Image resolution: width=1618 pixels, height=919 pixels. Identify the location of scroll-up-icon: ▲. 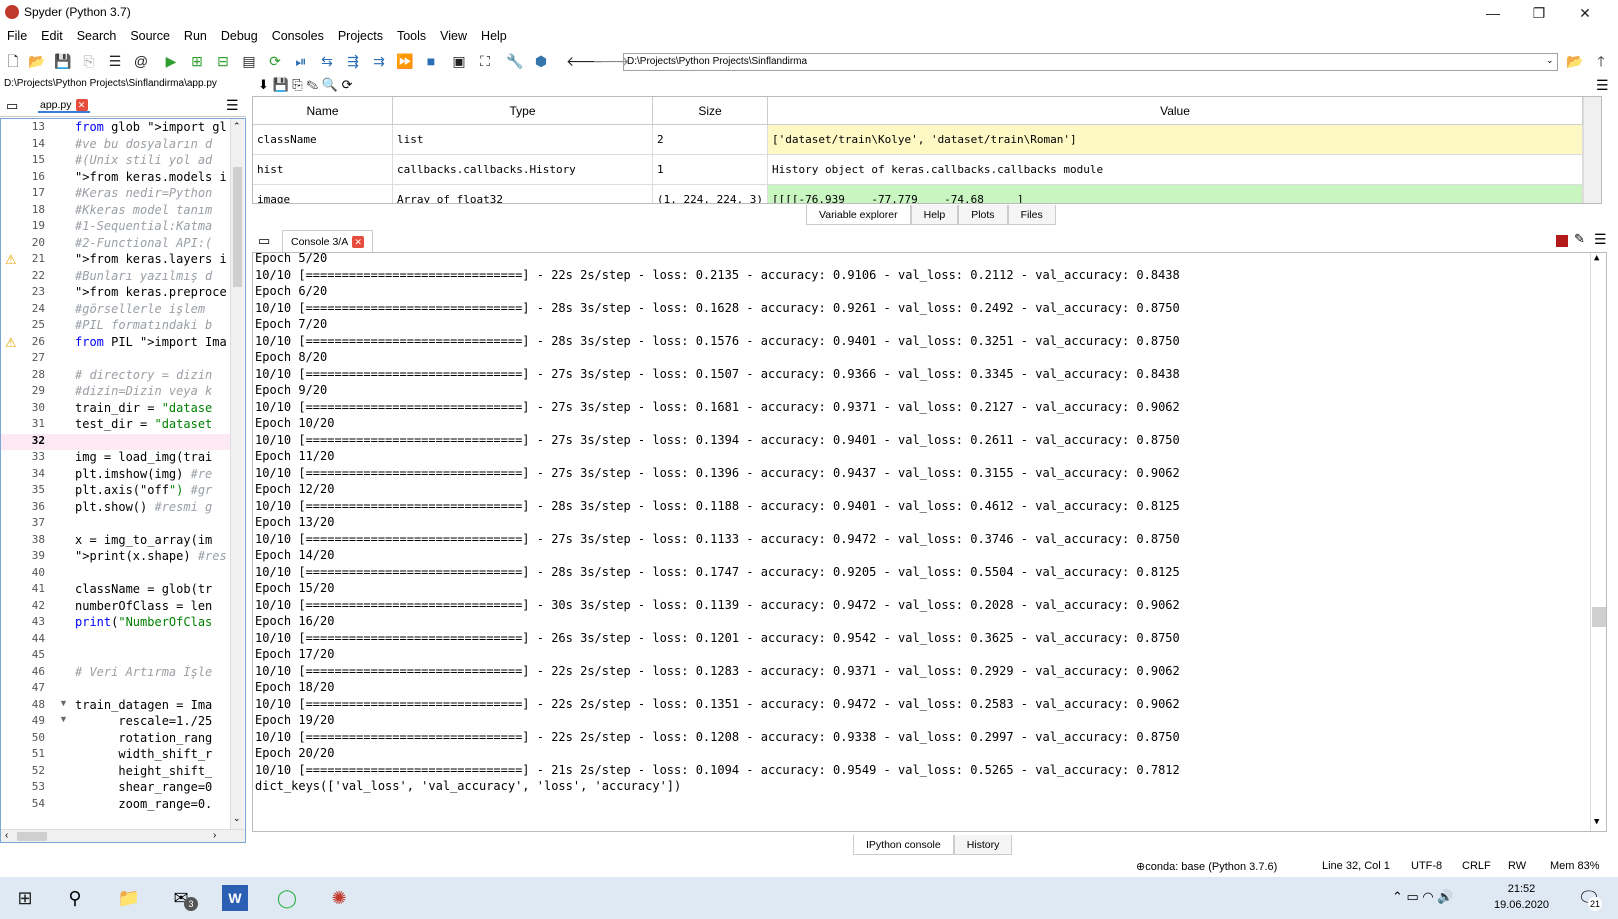
(1596, 258).